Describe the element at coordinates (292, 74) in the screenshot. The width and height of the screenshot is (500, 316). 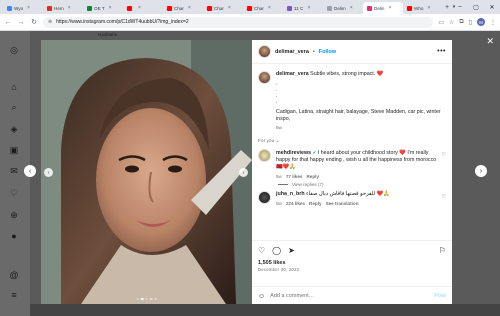
I see `caption-username: delimar_vera` at that location.